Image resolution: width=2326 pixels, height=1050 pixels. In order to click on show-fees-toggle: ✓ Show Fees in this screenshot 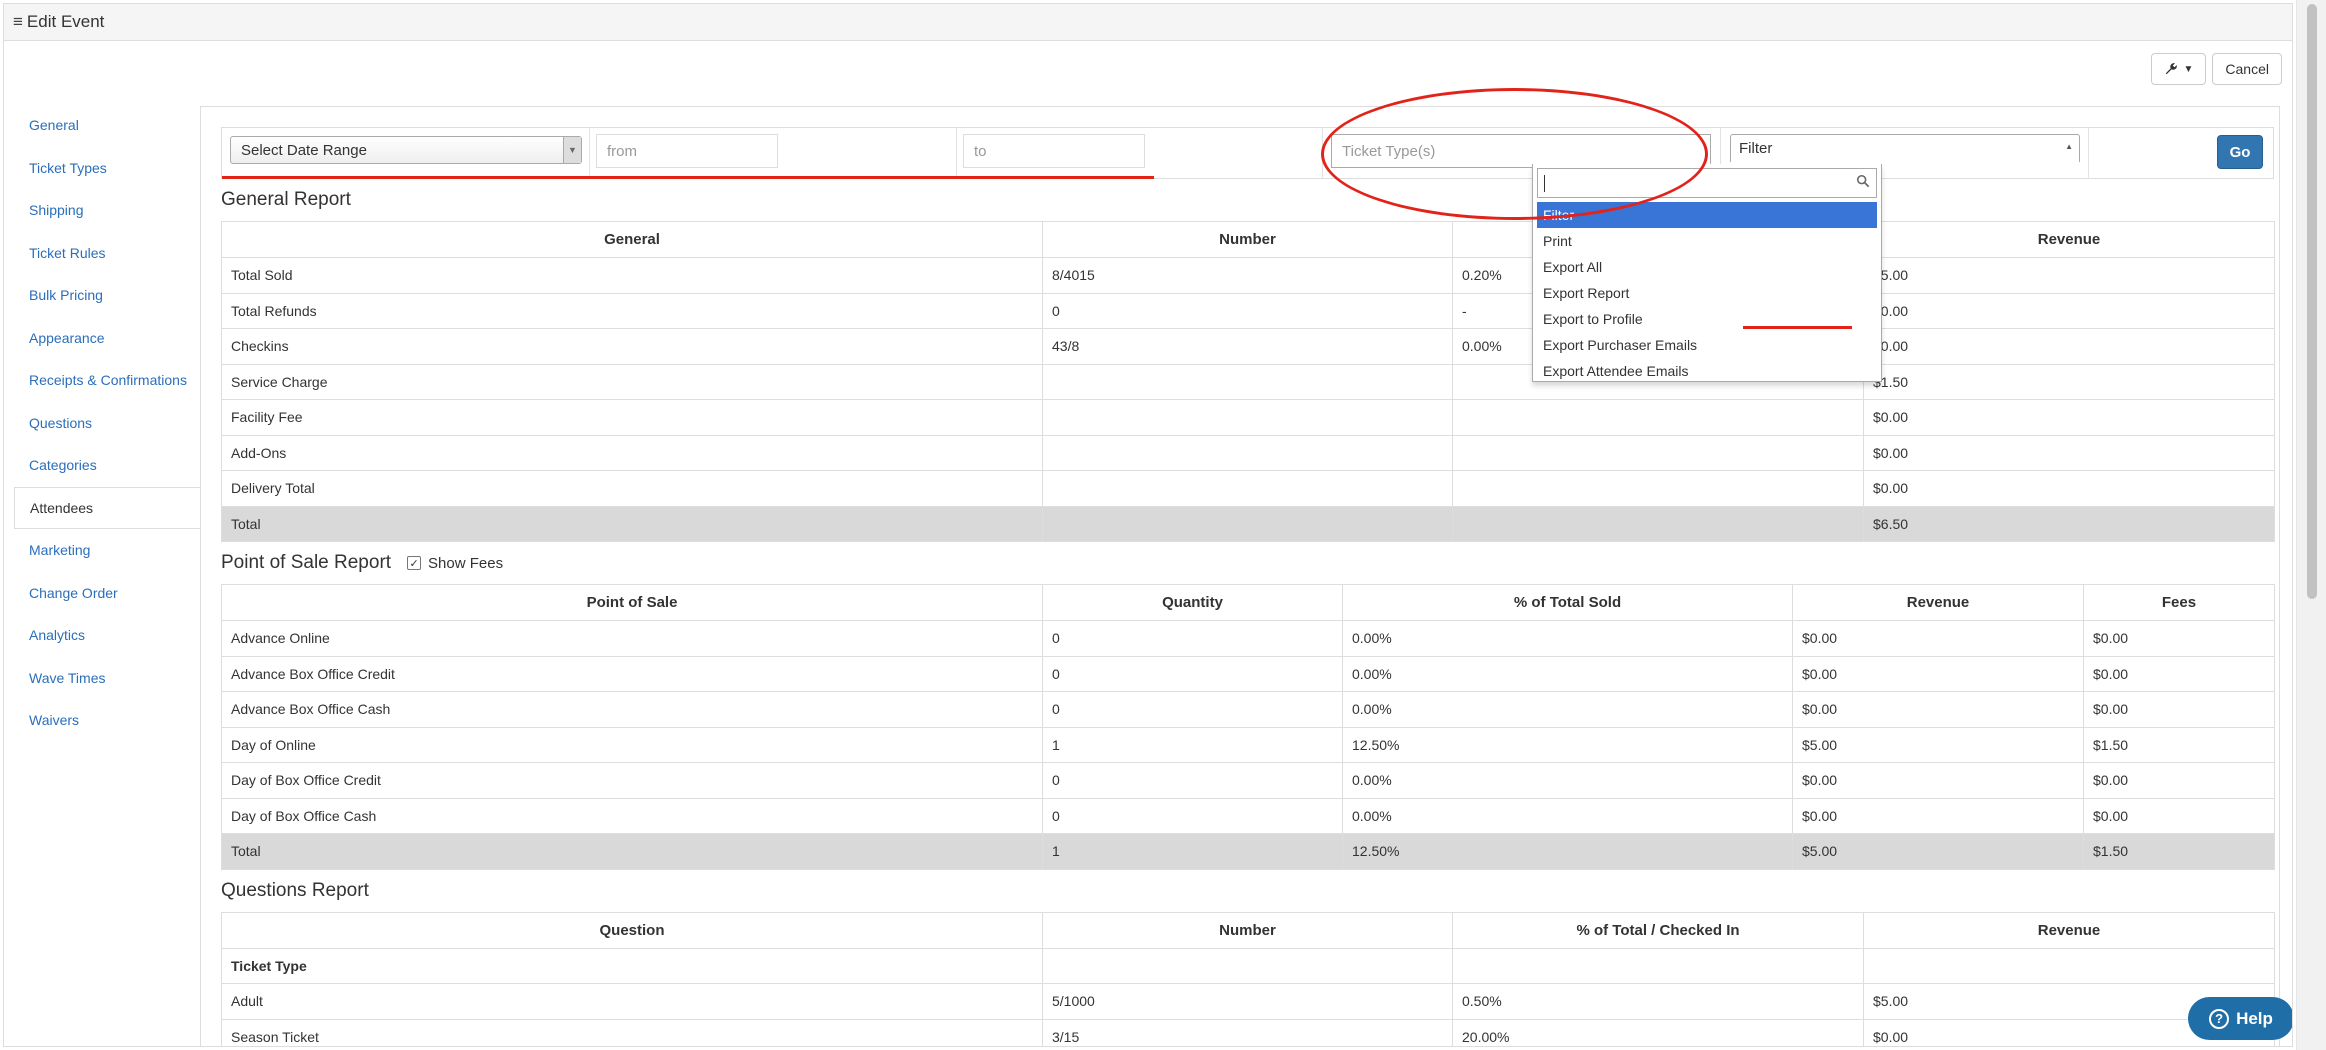, I will do `click(455, 563)`.